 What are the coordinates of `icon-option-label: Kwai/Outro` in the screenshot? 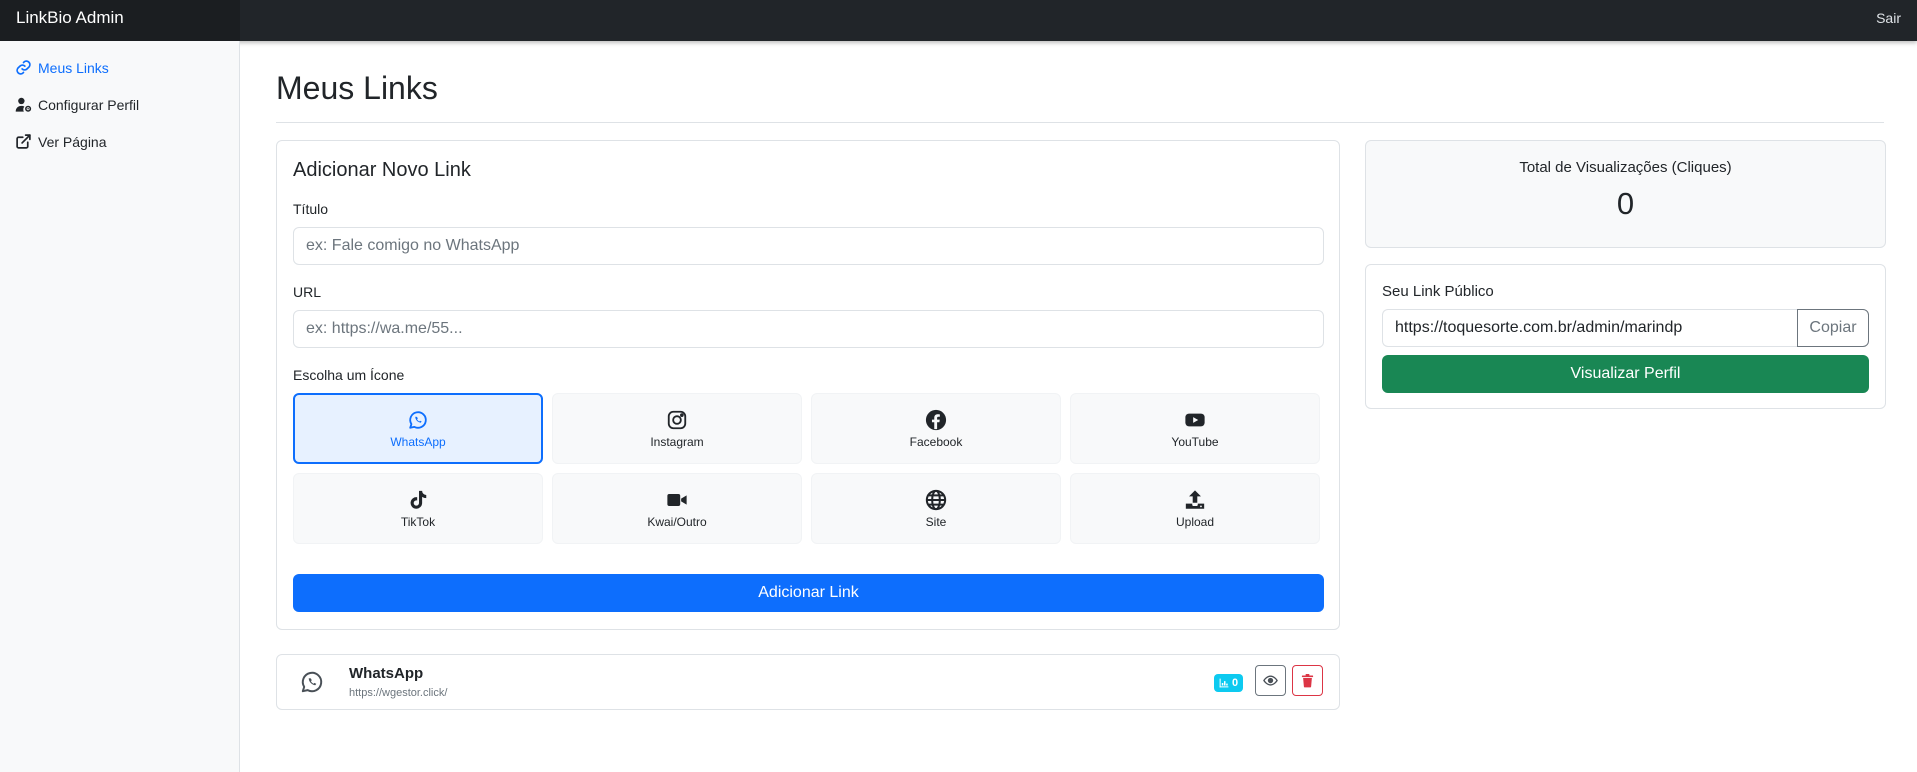 It's located at (677, 521).